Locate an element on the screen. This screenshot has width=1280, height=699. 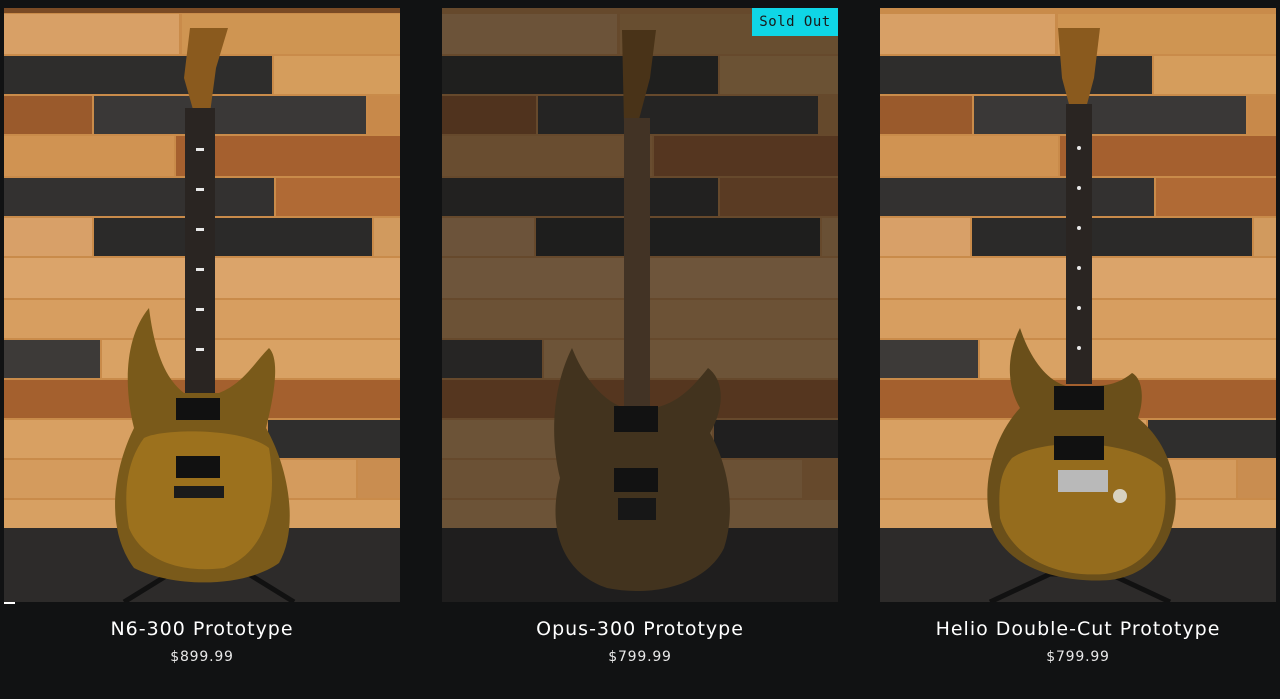
sold-out-badge: Sold Out is located at coordinates (795, 22).